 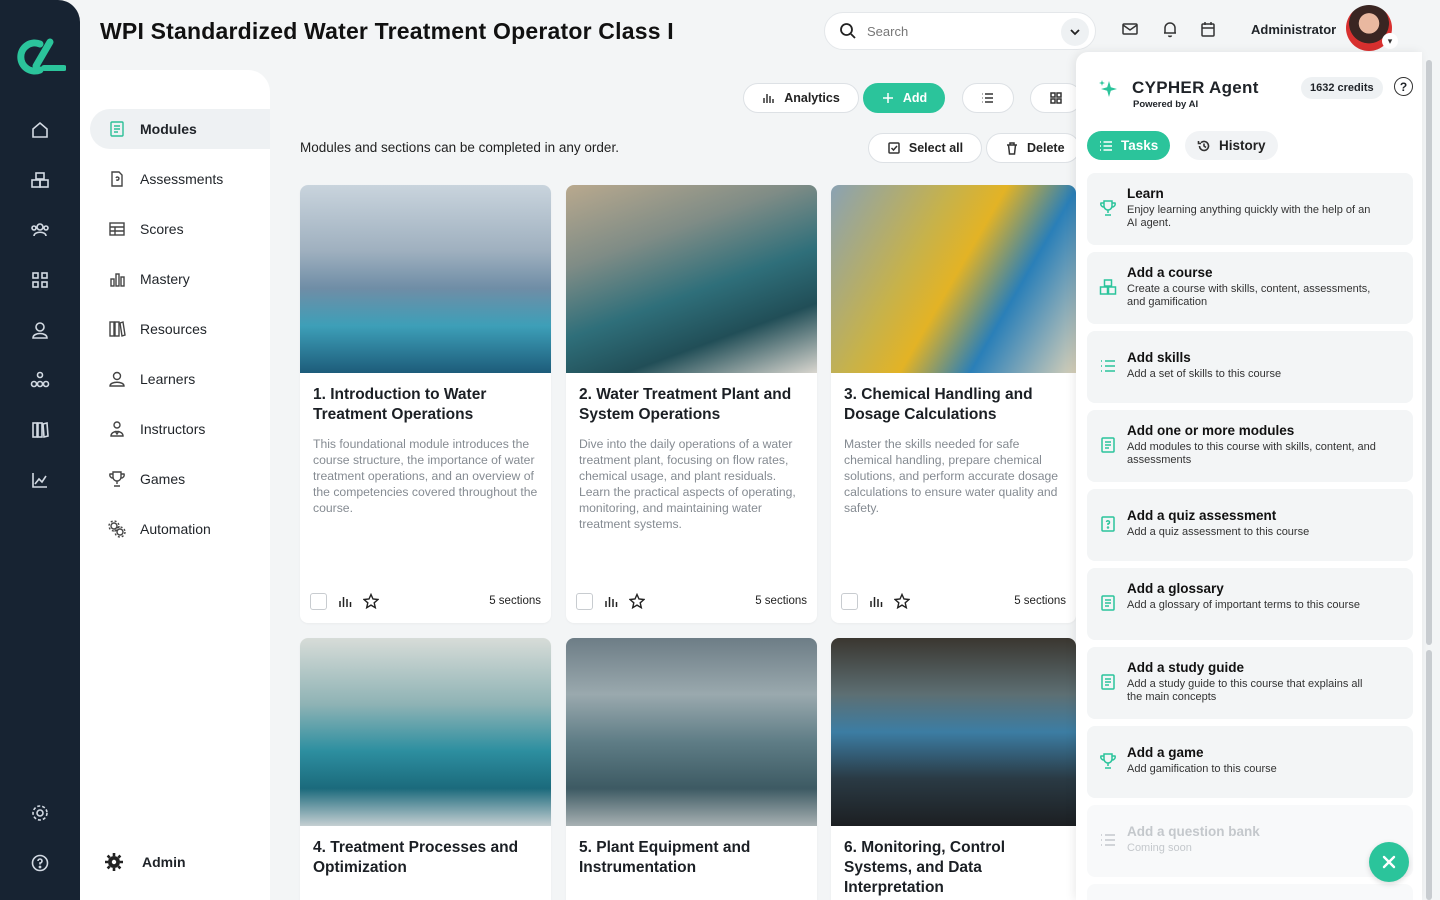 I want to click on agent-subtitle: Powered by AI, so click(x=1166, y=104).